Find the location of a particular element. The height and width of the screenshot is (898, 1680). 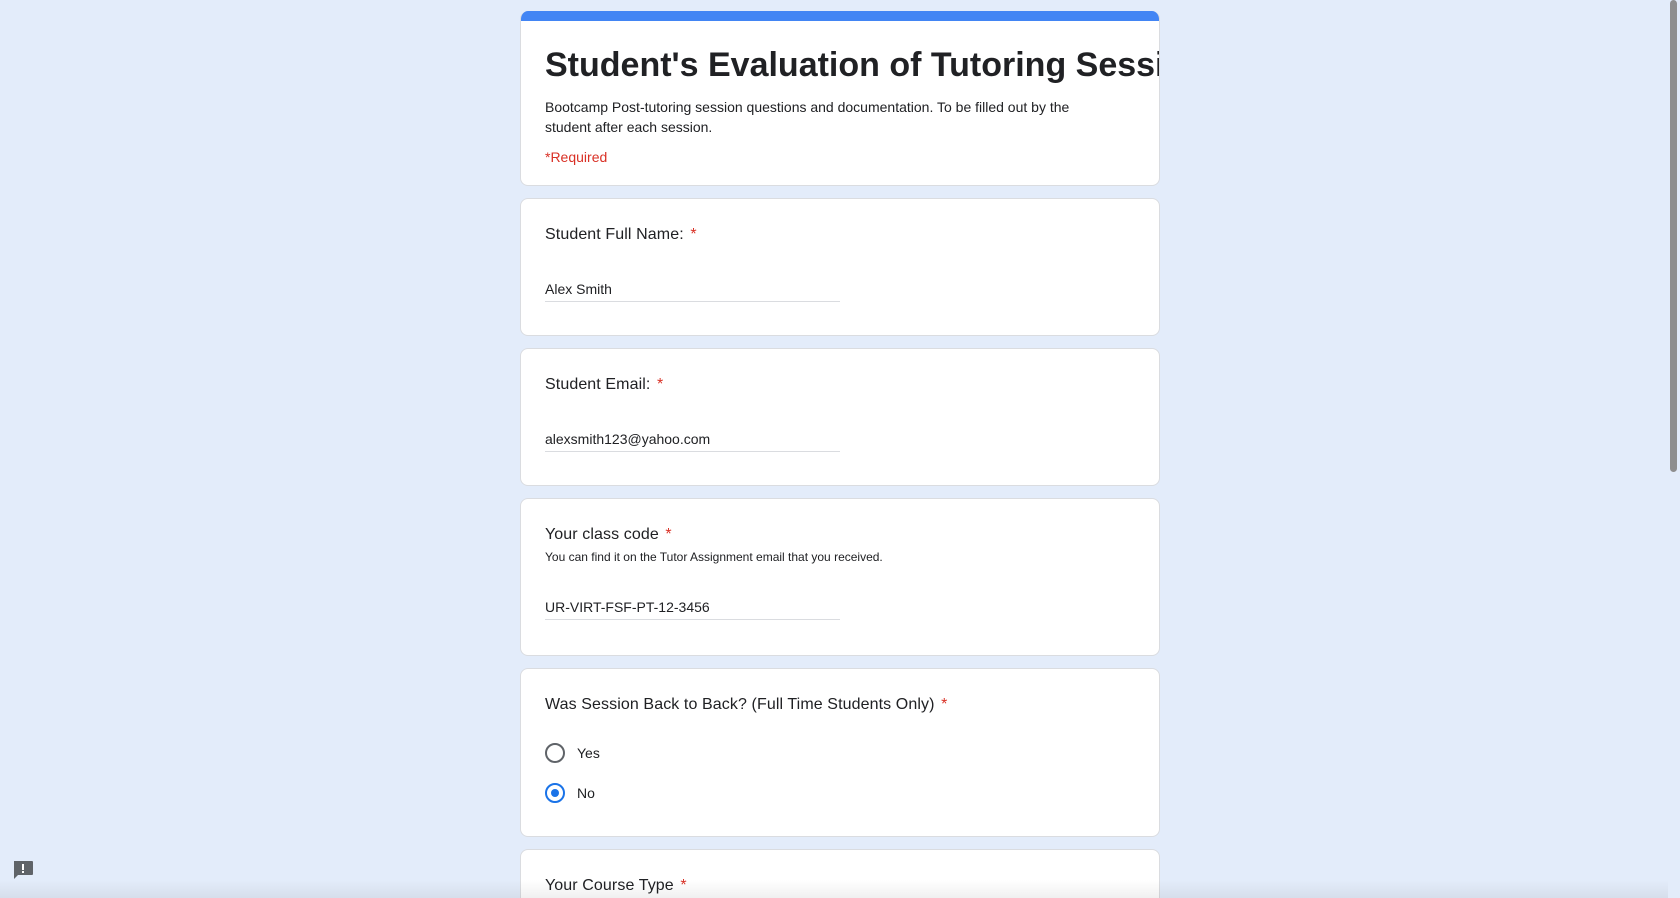

radio-label-no: No is located at coordinates (586, 793).